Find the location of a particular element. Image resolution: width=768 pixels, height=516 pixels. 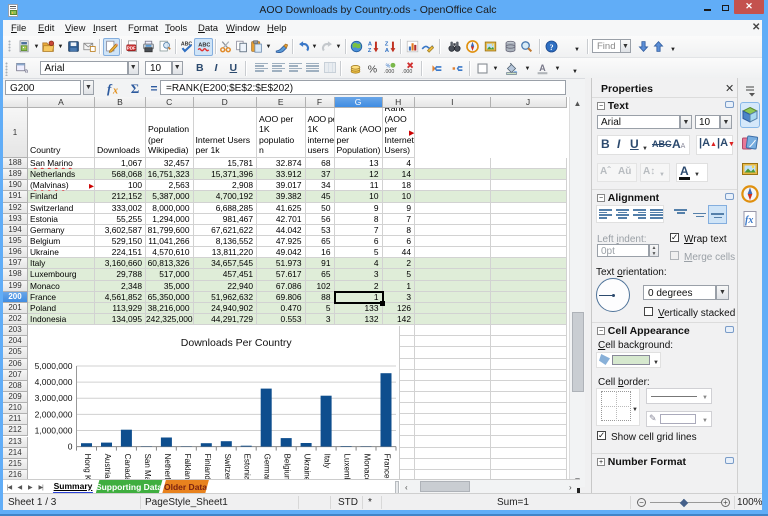

svg-text: Canada is located at coordinates (126, 466).